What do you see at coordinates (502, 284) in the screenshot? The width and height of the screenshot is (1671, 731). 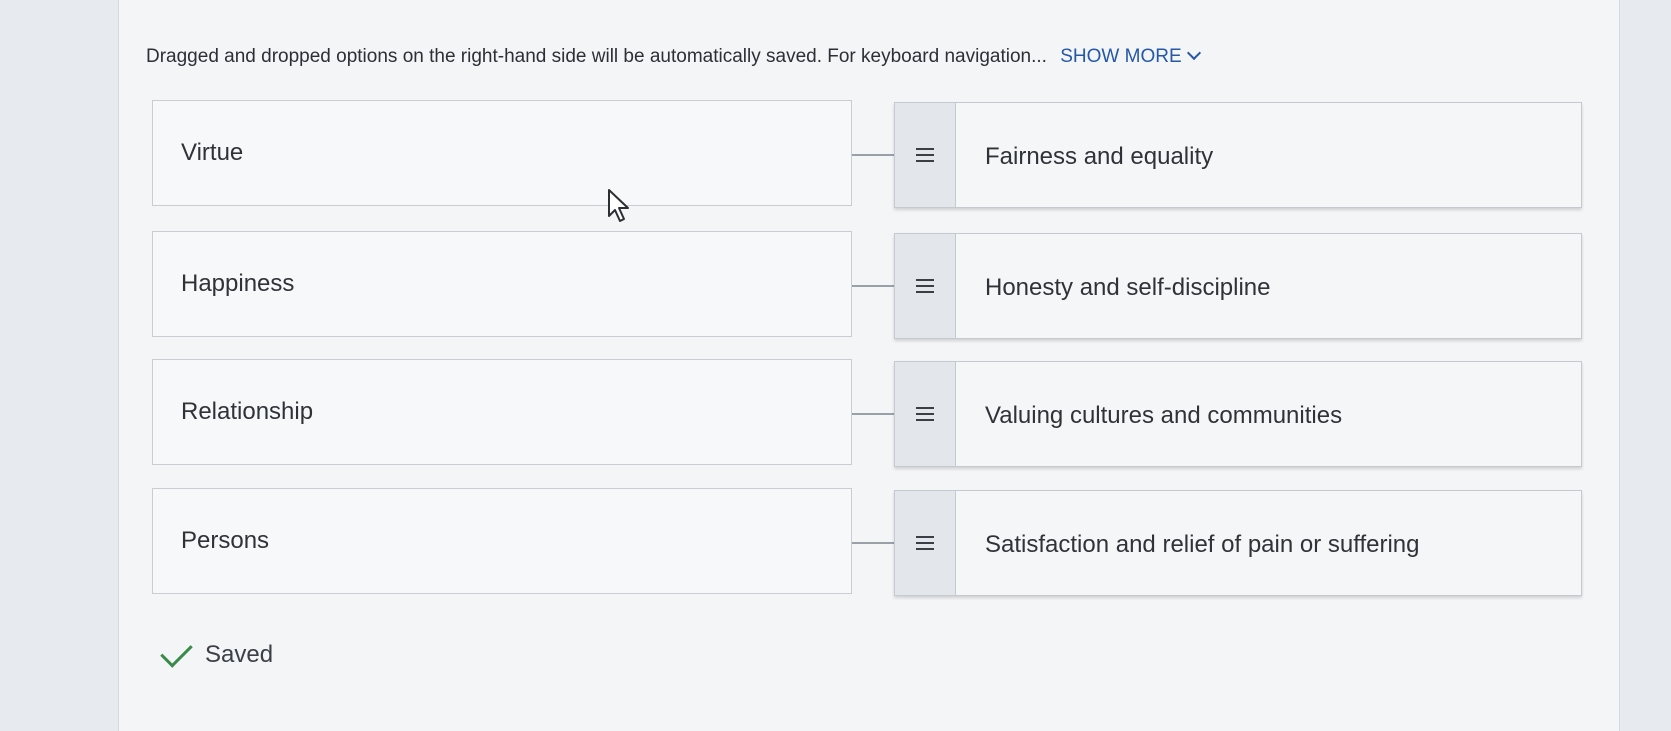 I see `term-box: Happiness` at bounding box center [502, 284].